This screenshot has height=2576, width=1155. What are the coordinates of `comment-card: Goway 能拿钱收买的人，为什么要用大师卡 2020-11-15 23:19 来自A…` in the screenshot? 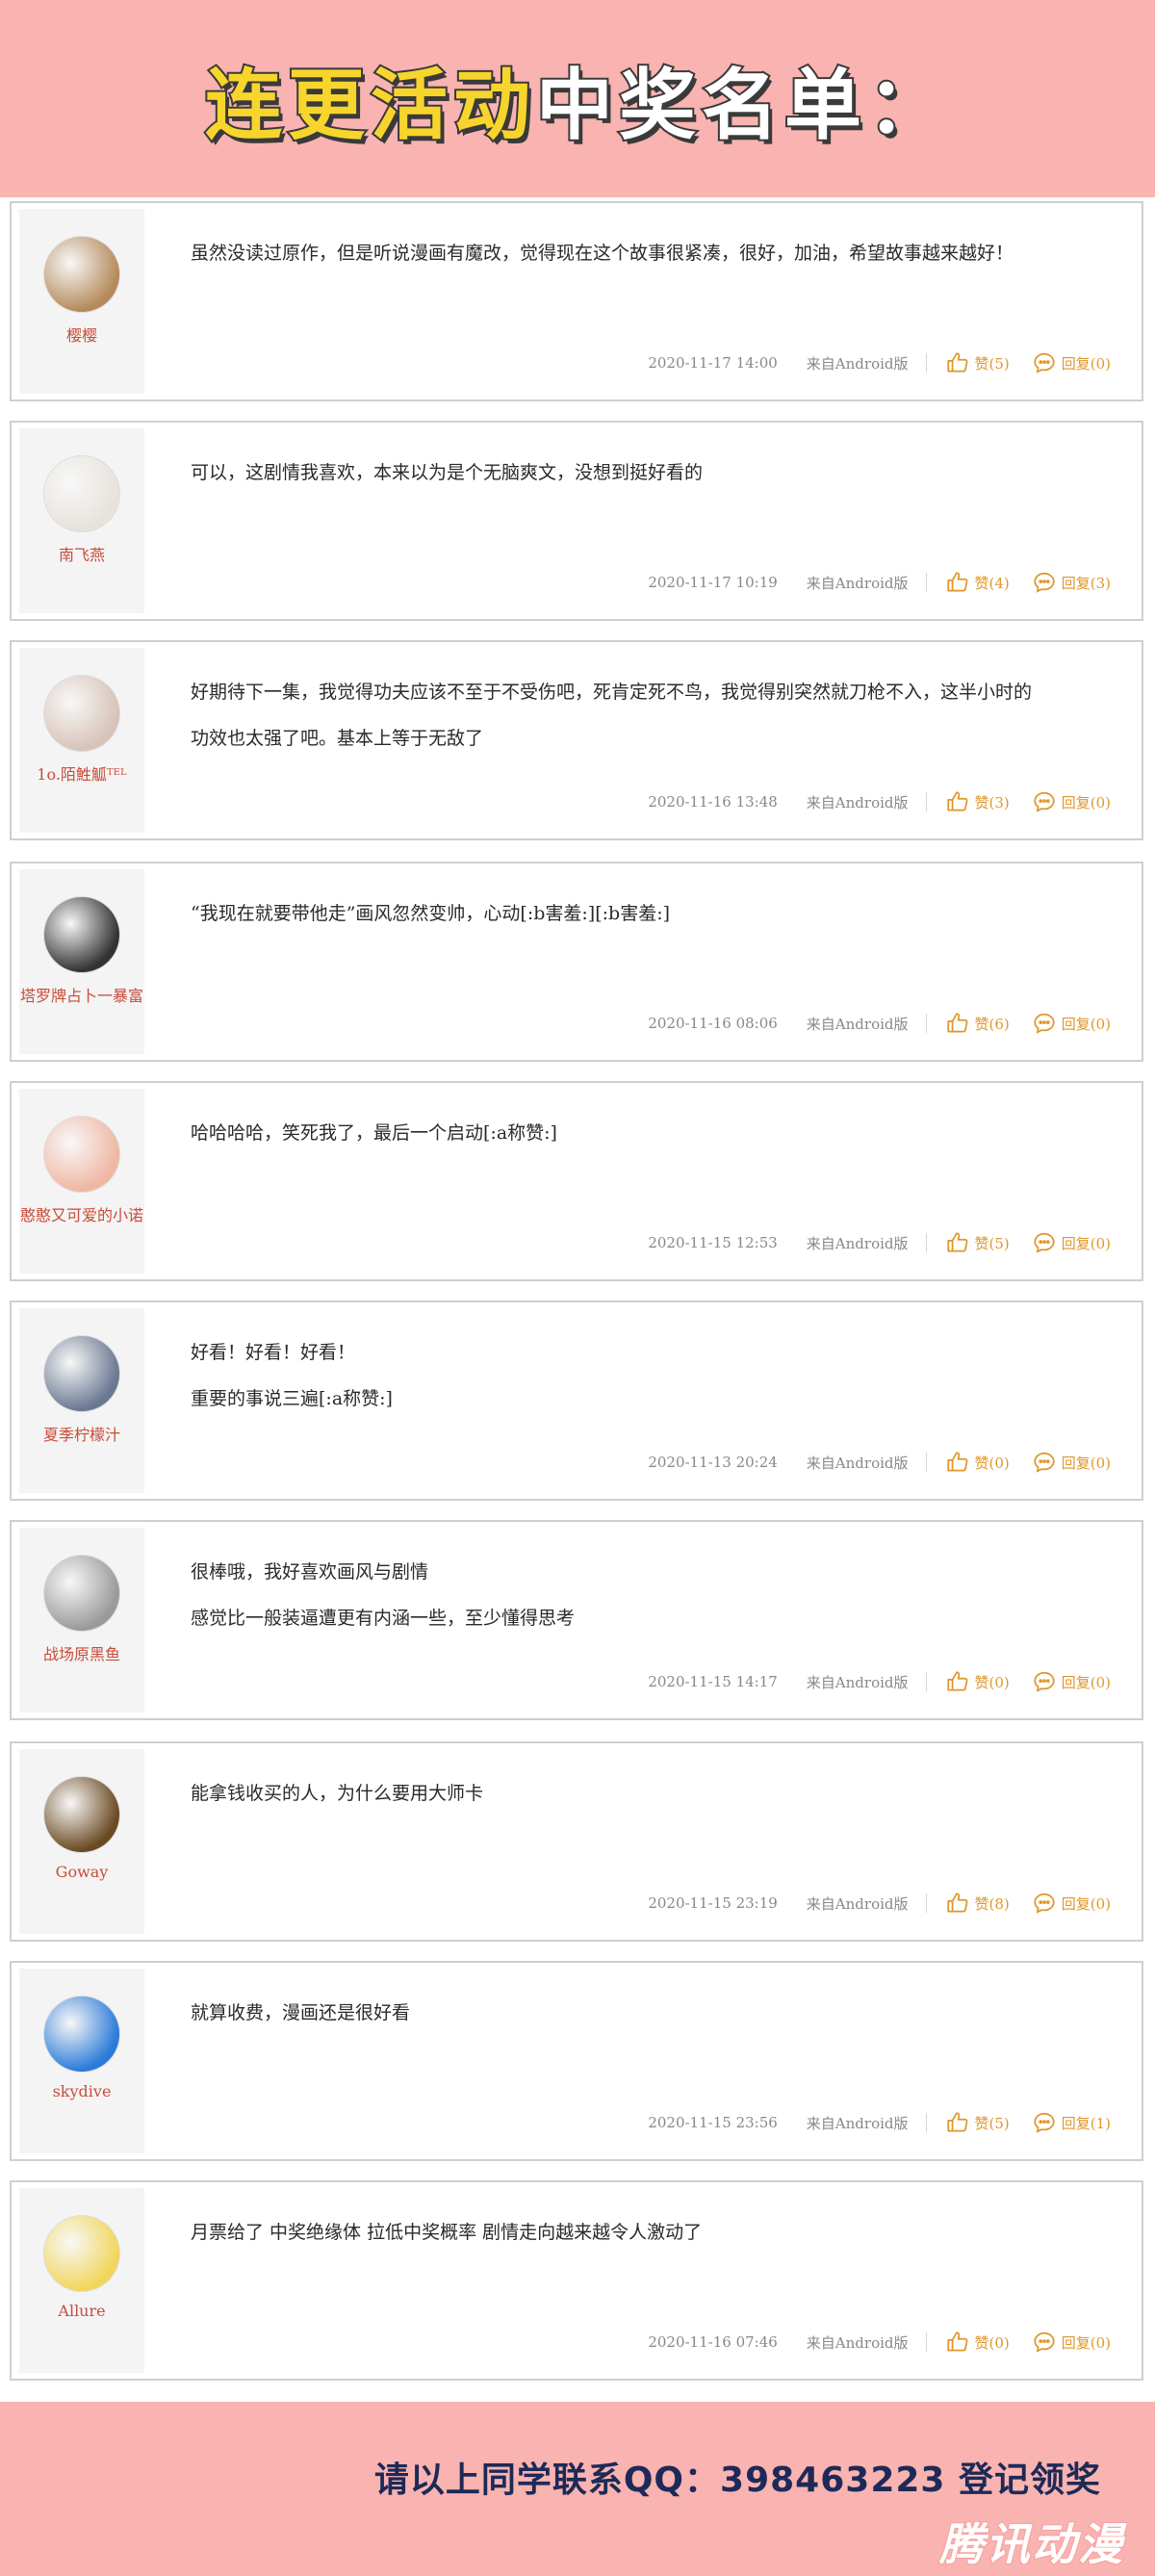 It's located at (576, 1842).